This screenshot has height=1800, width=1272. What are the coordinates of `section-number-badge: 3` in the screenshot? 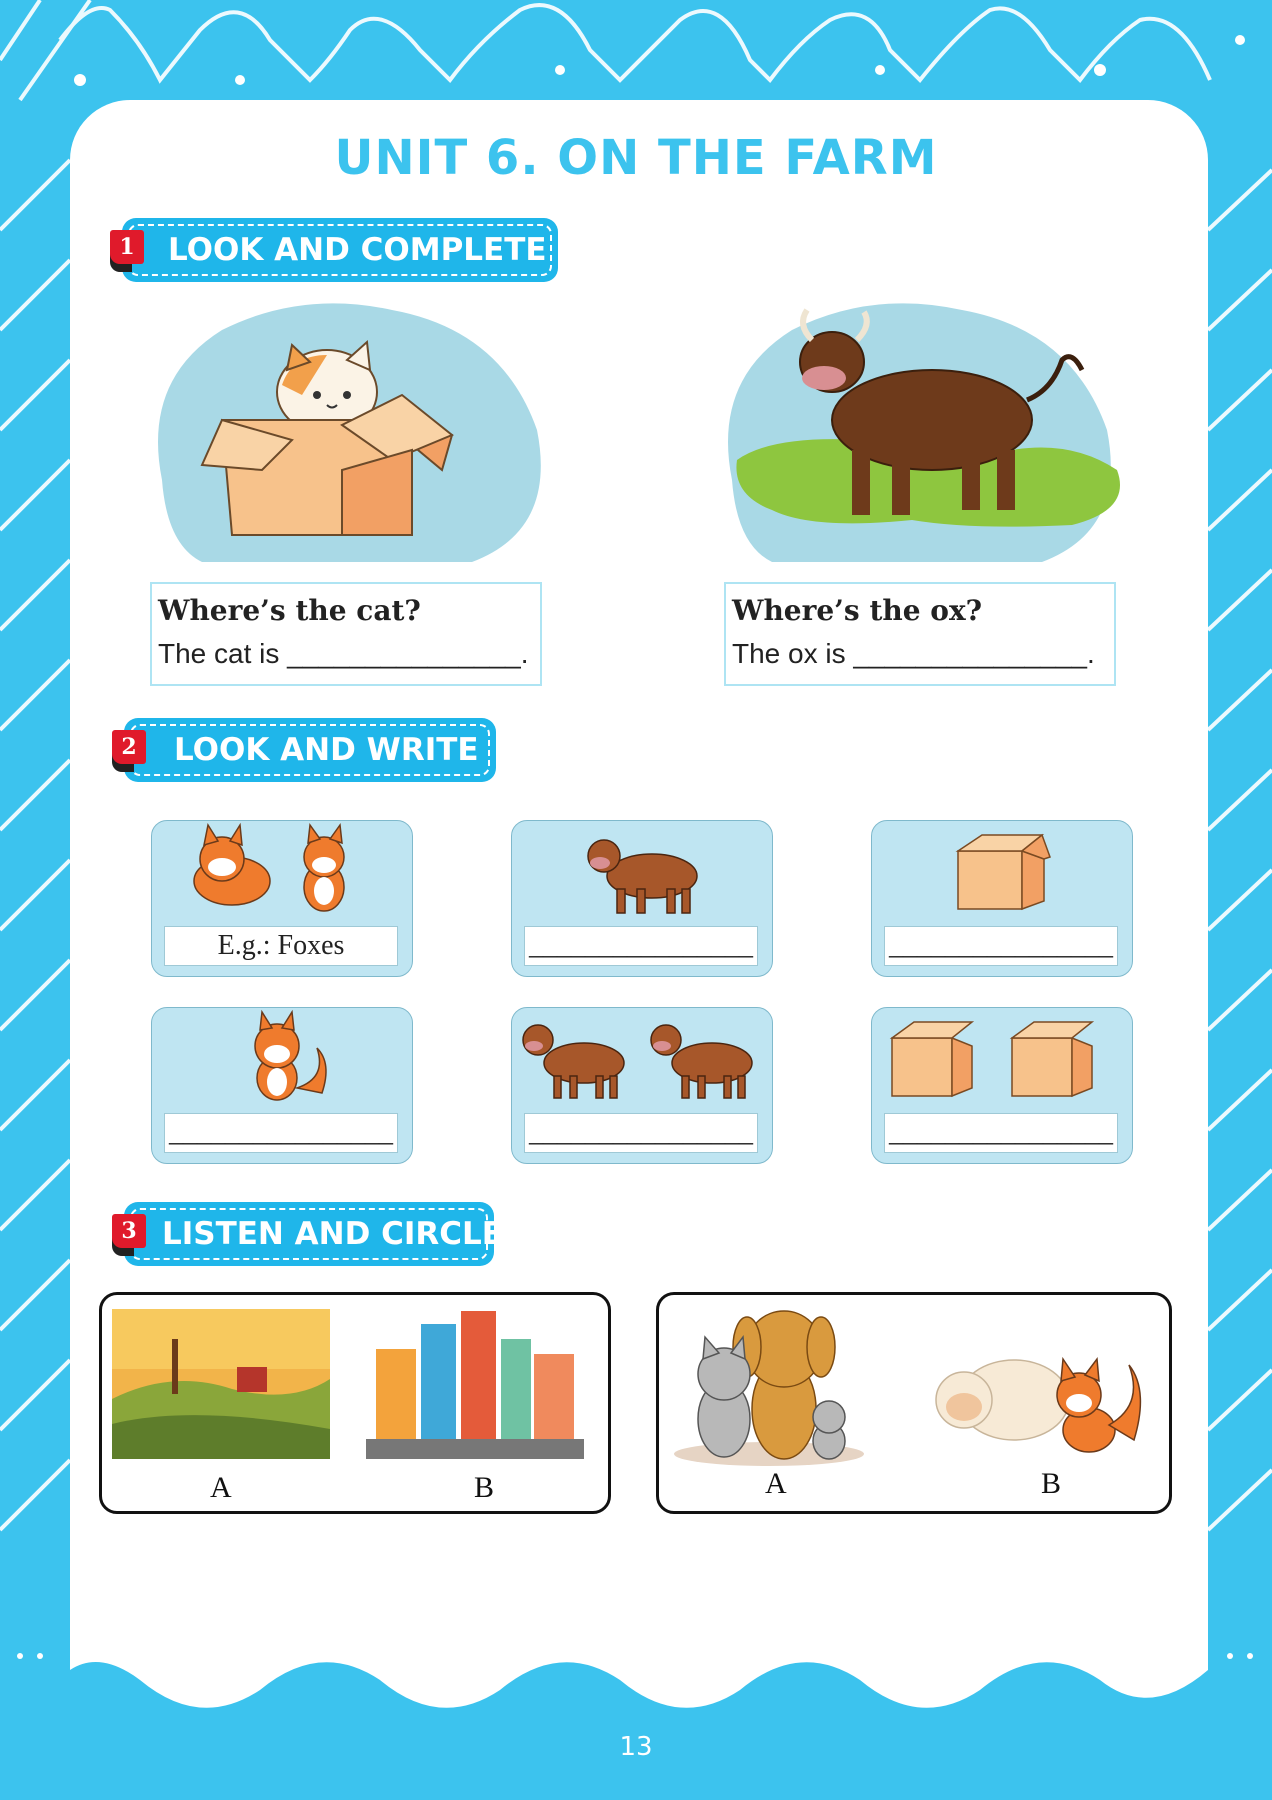 It's located at (129, 1231).